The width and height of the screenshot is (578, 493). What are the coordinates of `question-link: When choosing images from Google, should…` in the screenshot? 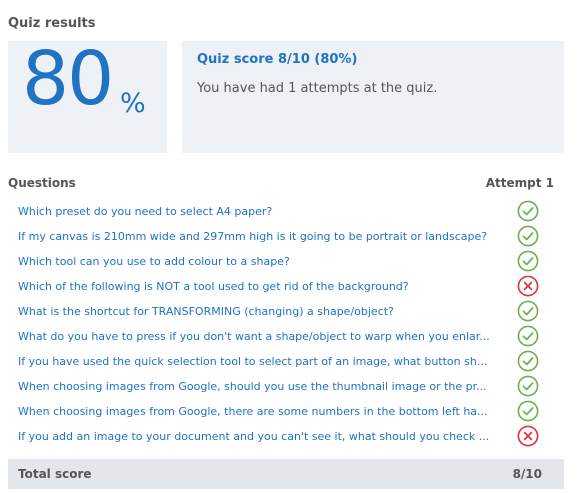 It's located at (258, 386).